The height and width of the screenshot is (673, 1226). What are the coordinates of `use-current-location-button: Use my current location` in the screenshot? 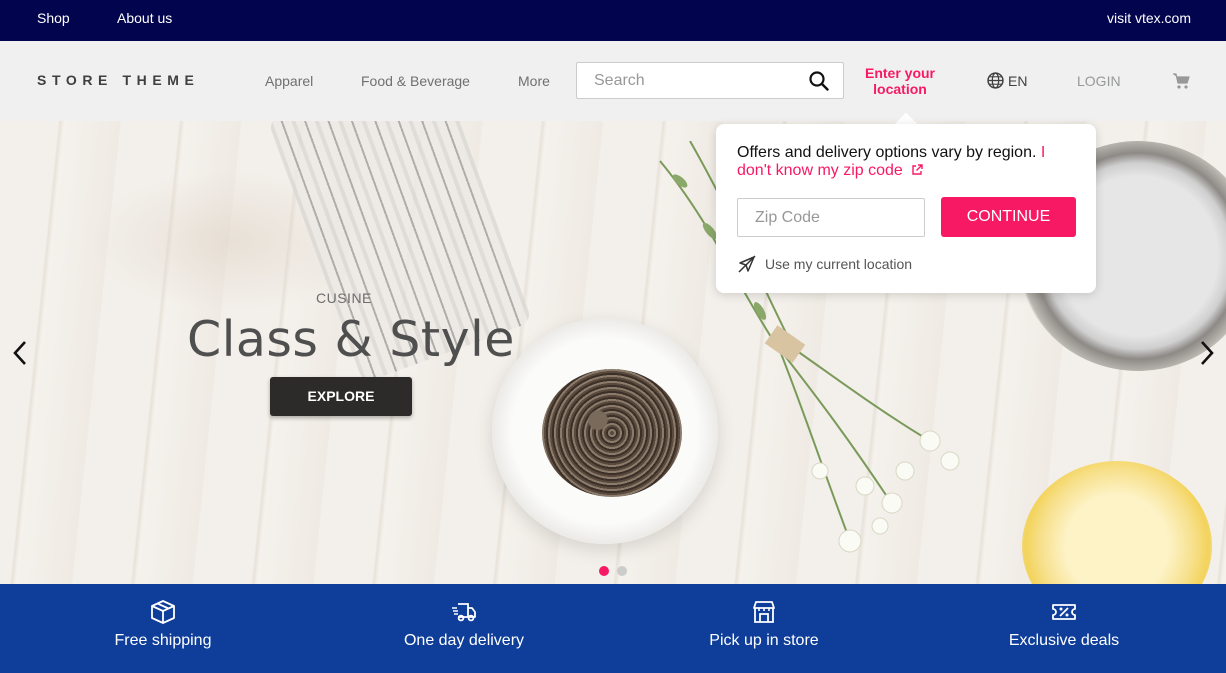 It's located at (824, 264).